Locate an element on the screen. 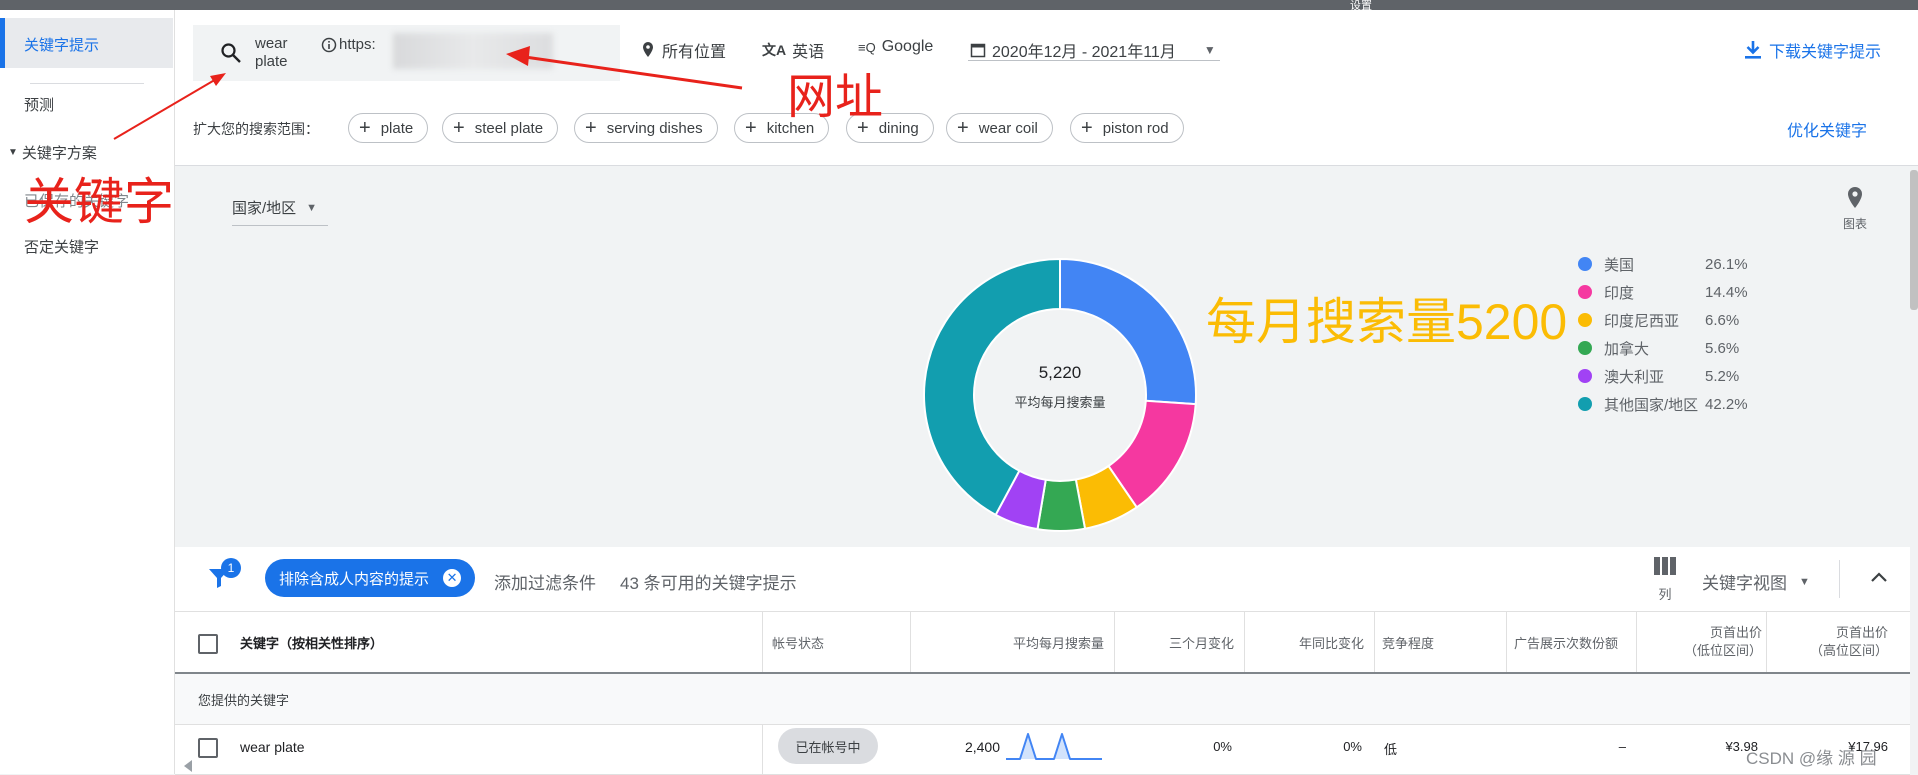  annotation-monthly-volume: 每月搜索量5200 is located at coordinates (1387, 322).